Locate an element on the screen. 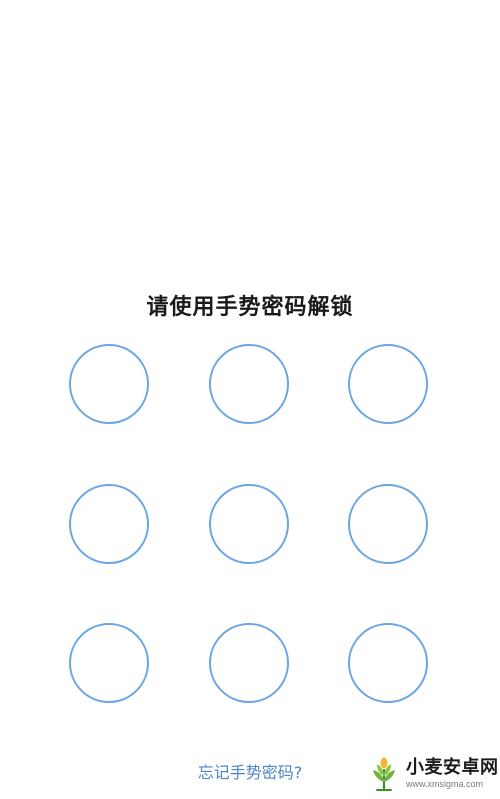  site-watermark: 小麦安卓网 www.xmsigma.com is located at coordinates (432, 774).